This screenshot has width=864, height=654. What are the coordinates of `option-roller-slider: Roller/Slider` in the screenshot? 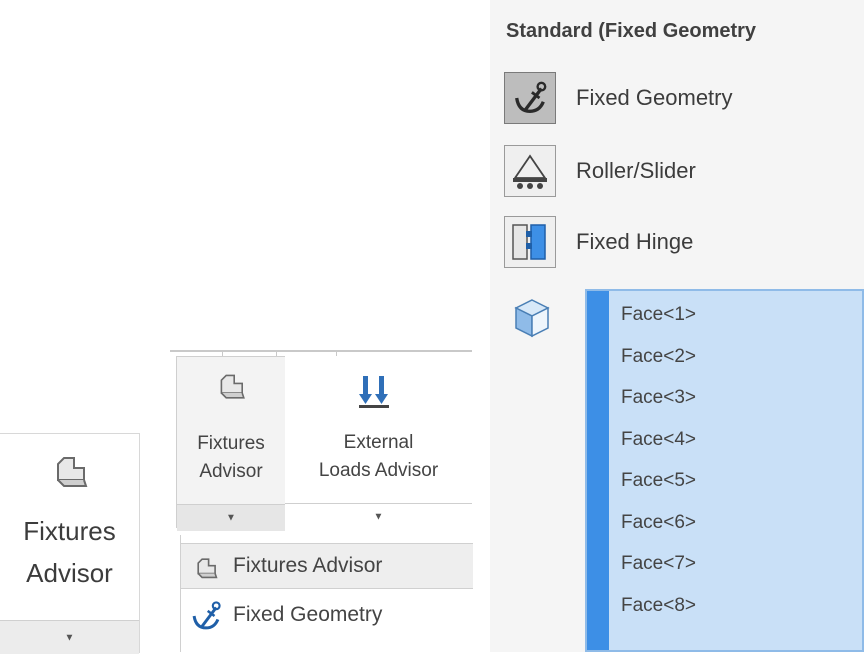 It's located at (684, 171).